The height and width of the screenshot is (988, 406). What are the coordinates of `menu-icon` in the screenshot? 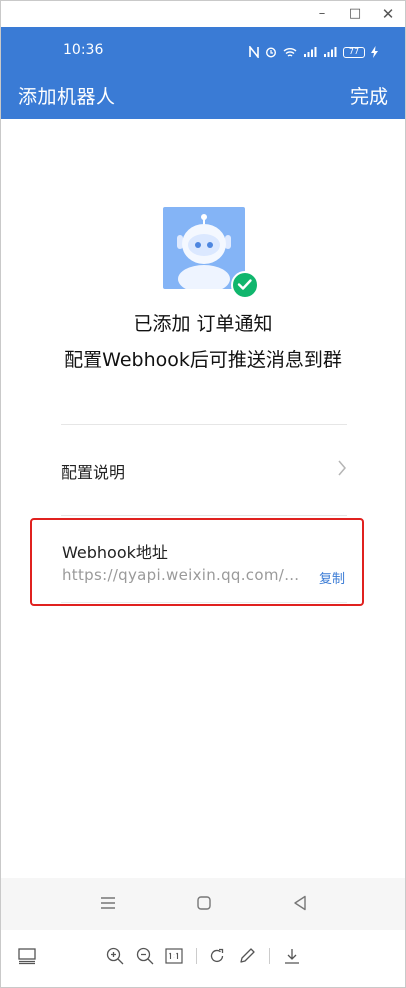 It's located at (108, 903).